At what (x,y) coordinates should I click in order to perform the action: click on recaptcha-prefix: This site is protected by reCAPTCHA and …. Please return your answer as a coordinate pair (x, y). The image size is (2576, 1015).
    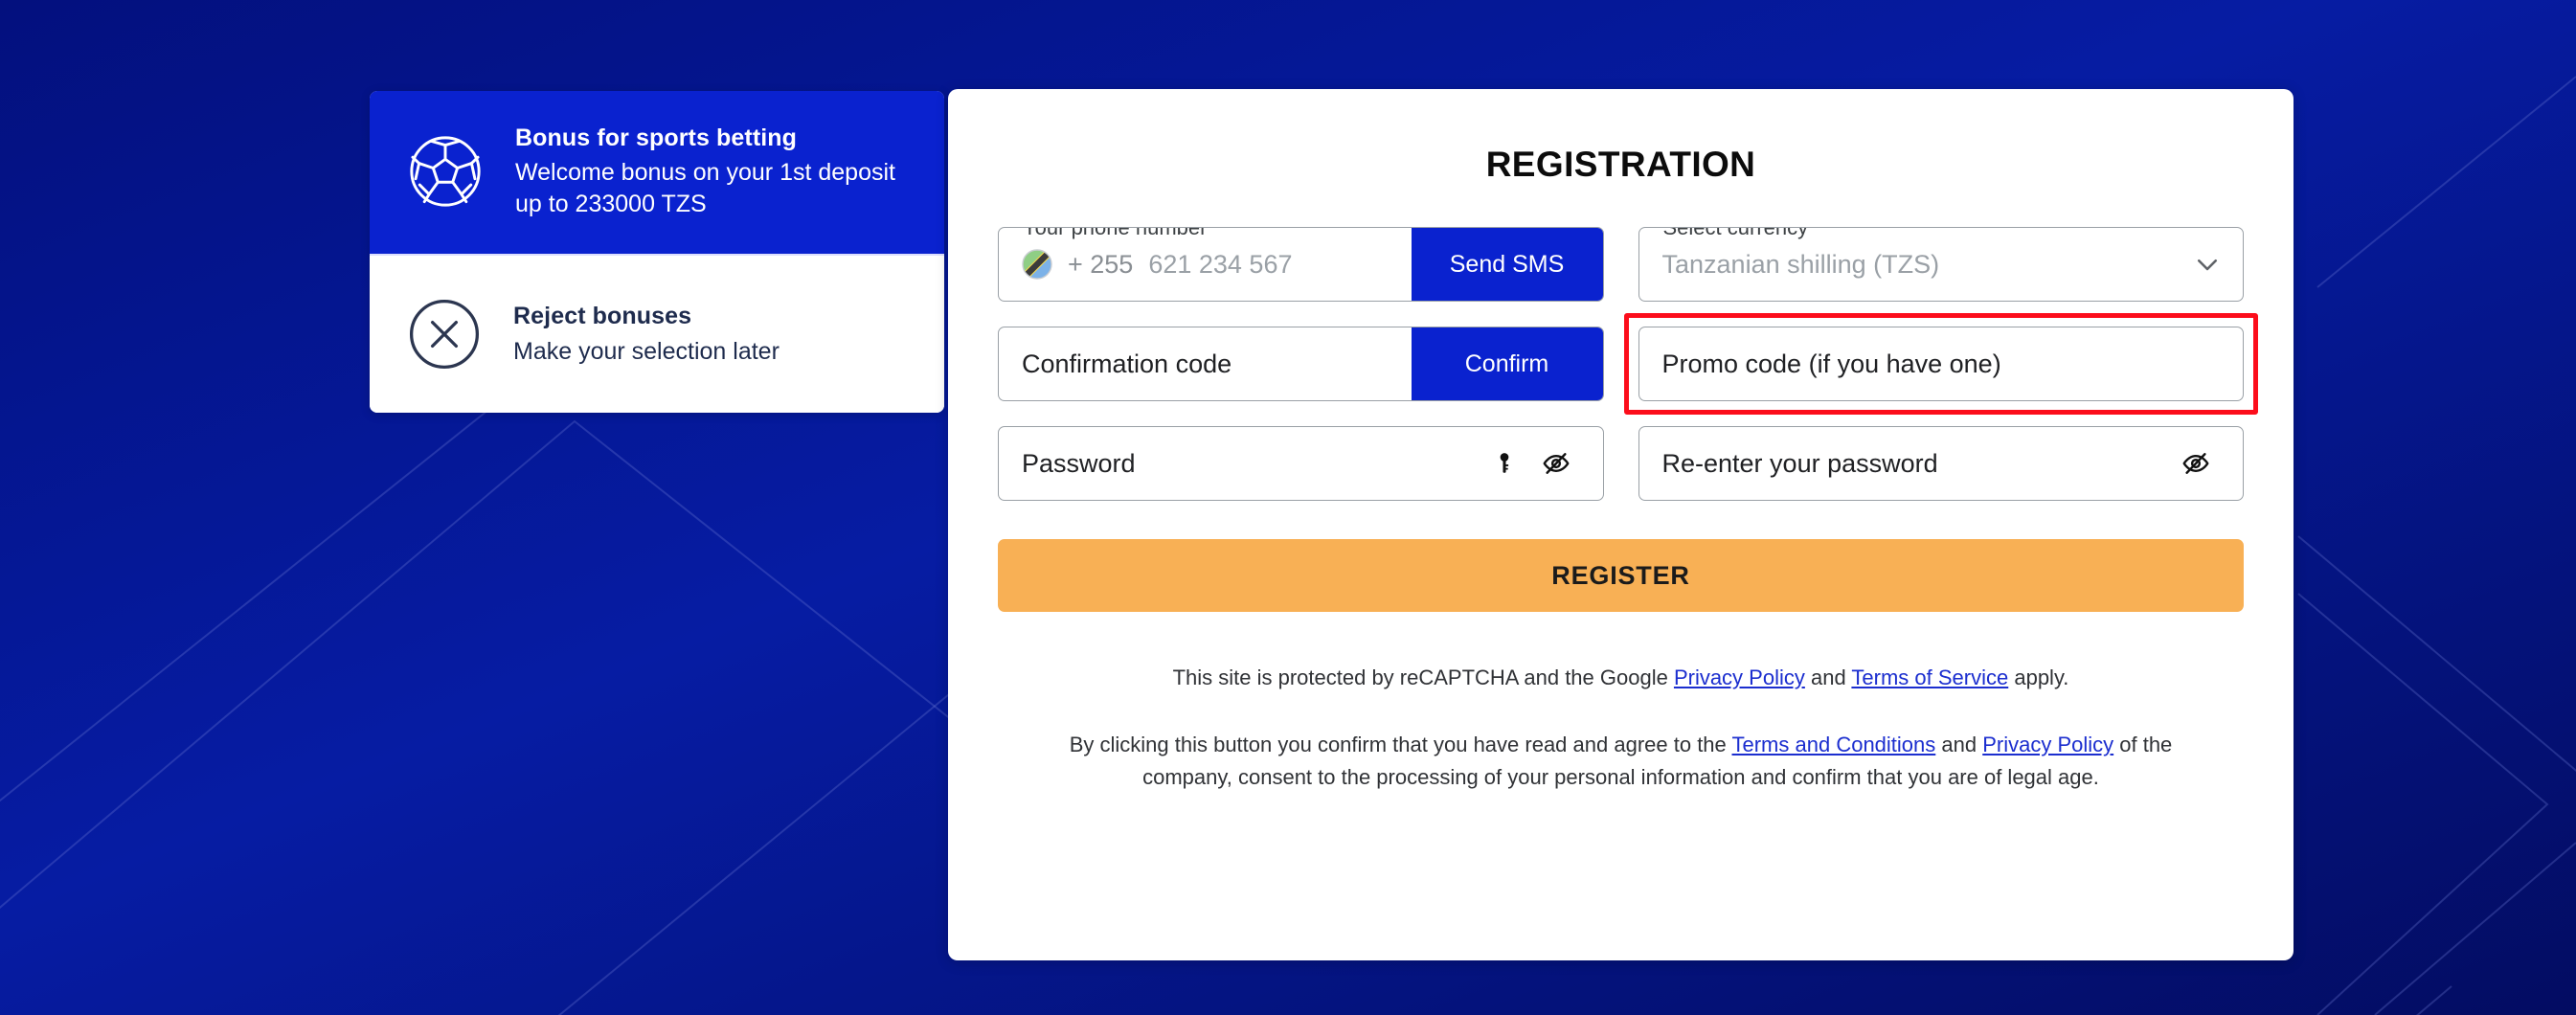
    Looking at the image, I should click on (1423, 677).